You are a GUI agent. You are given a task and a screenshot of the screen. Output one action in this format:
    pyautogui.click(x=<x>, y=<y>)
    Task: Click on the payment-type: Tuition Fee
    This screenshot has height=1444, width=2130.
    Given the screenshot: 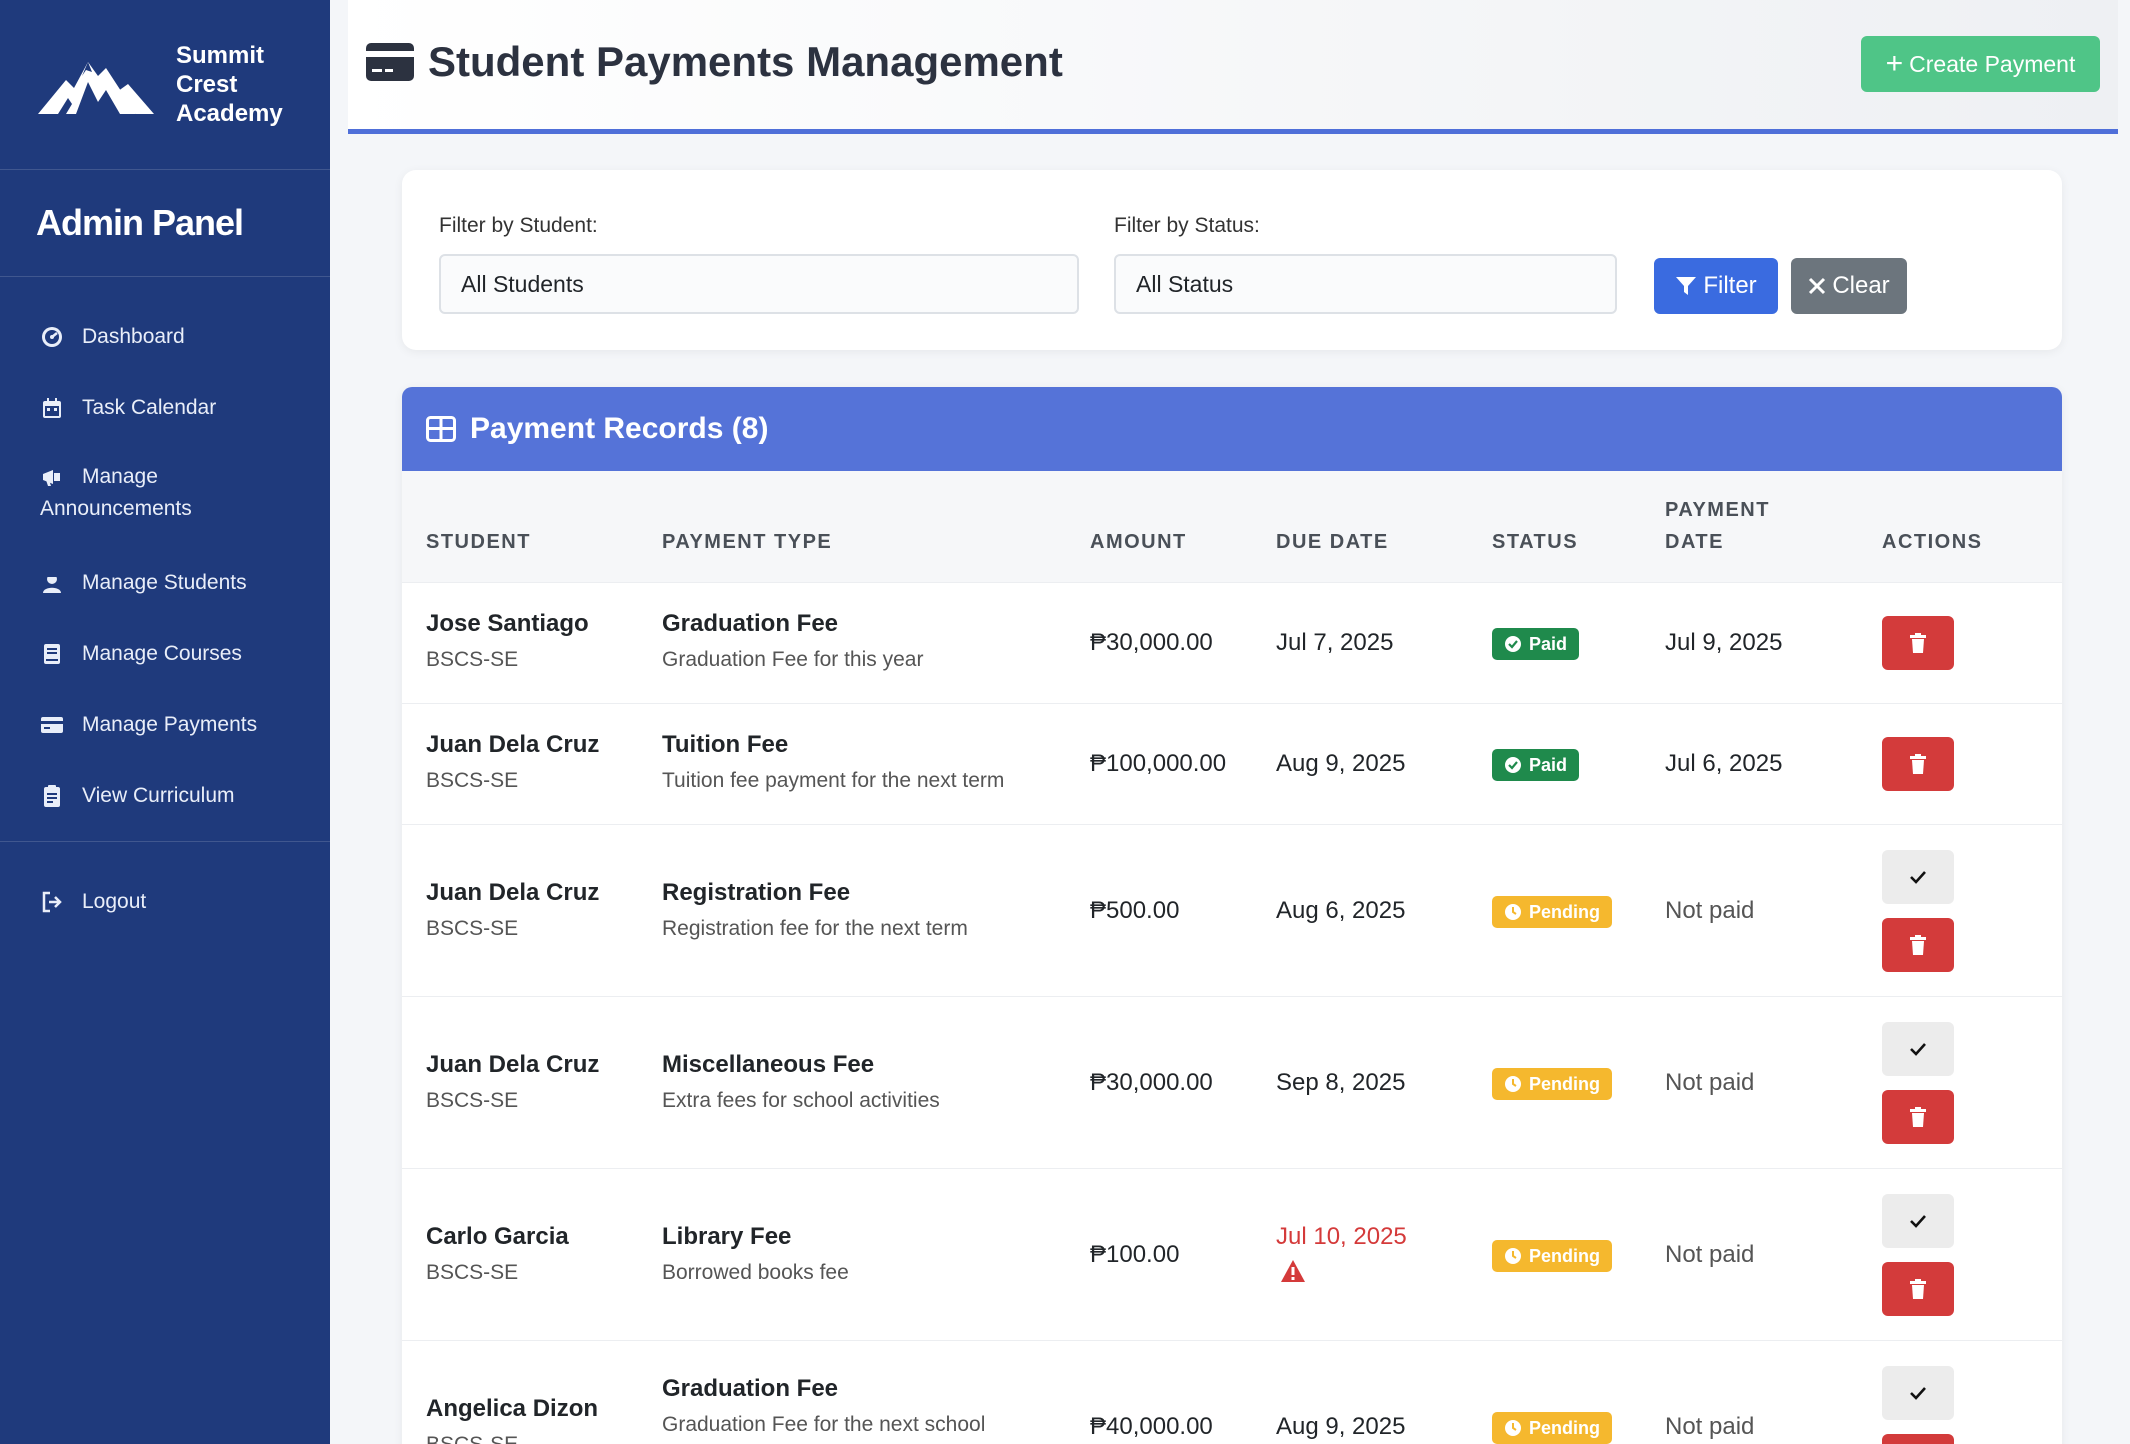 What is the action you would take?
    pyautogui.click(x=725, y=744)
    